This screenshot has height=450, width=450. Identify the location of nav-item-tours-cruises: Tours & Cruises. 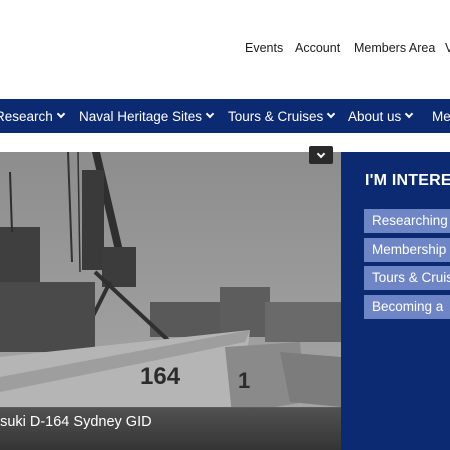
(282, 116).